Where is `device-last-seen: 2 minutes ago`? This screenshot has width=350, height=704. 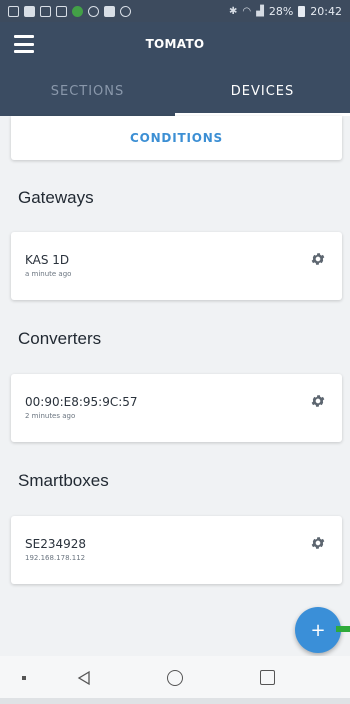
device-last-seen: 2 minutes ago is located at coordinates (50, 416).